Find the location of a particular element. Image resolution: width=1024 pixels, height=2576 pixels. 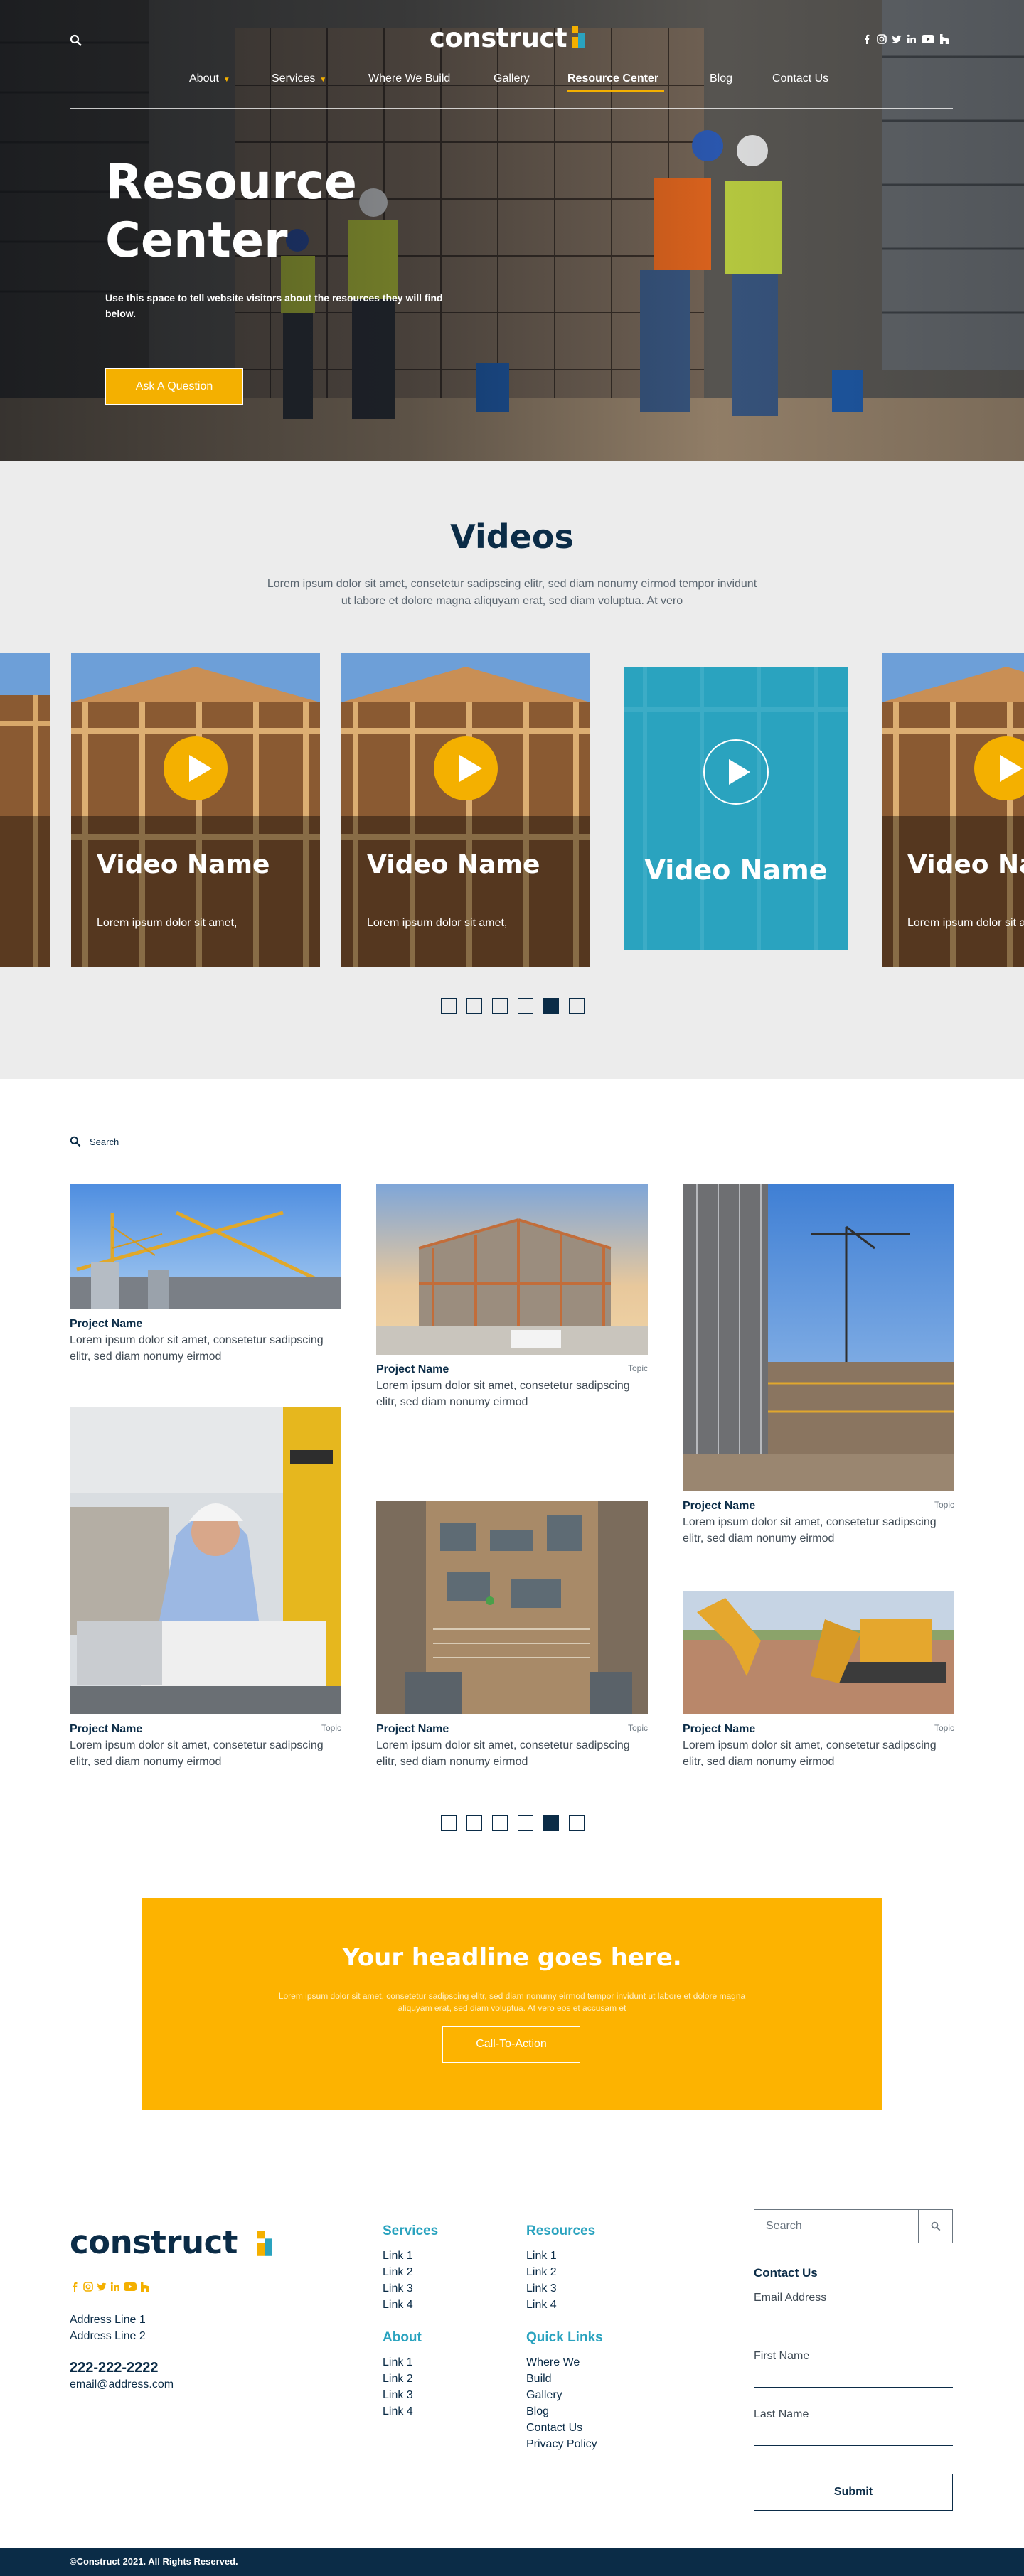

video-card is located at coordinates (25, 810).